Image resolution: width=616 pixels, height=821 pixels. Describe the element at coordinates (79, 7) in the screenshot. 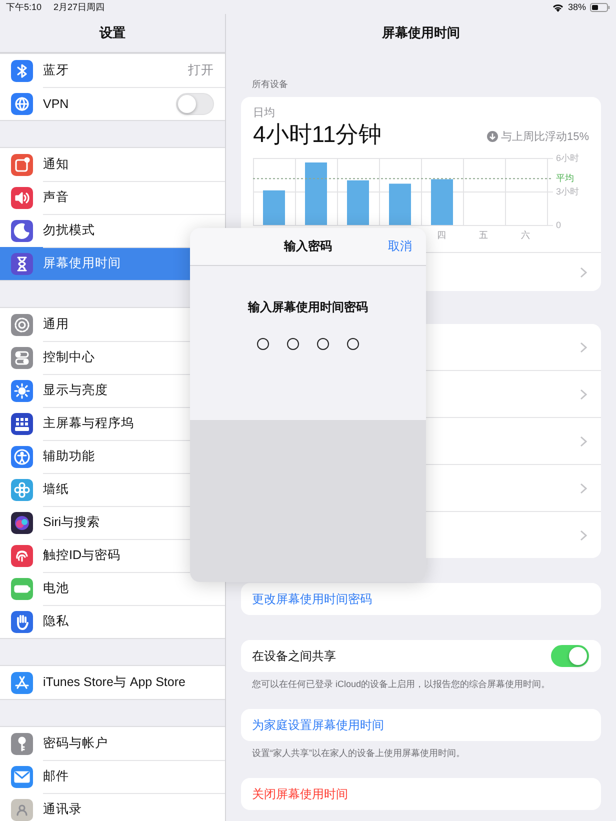

I see `status-date: 2月27日周四` at that location.